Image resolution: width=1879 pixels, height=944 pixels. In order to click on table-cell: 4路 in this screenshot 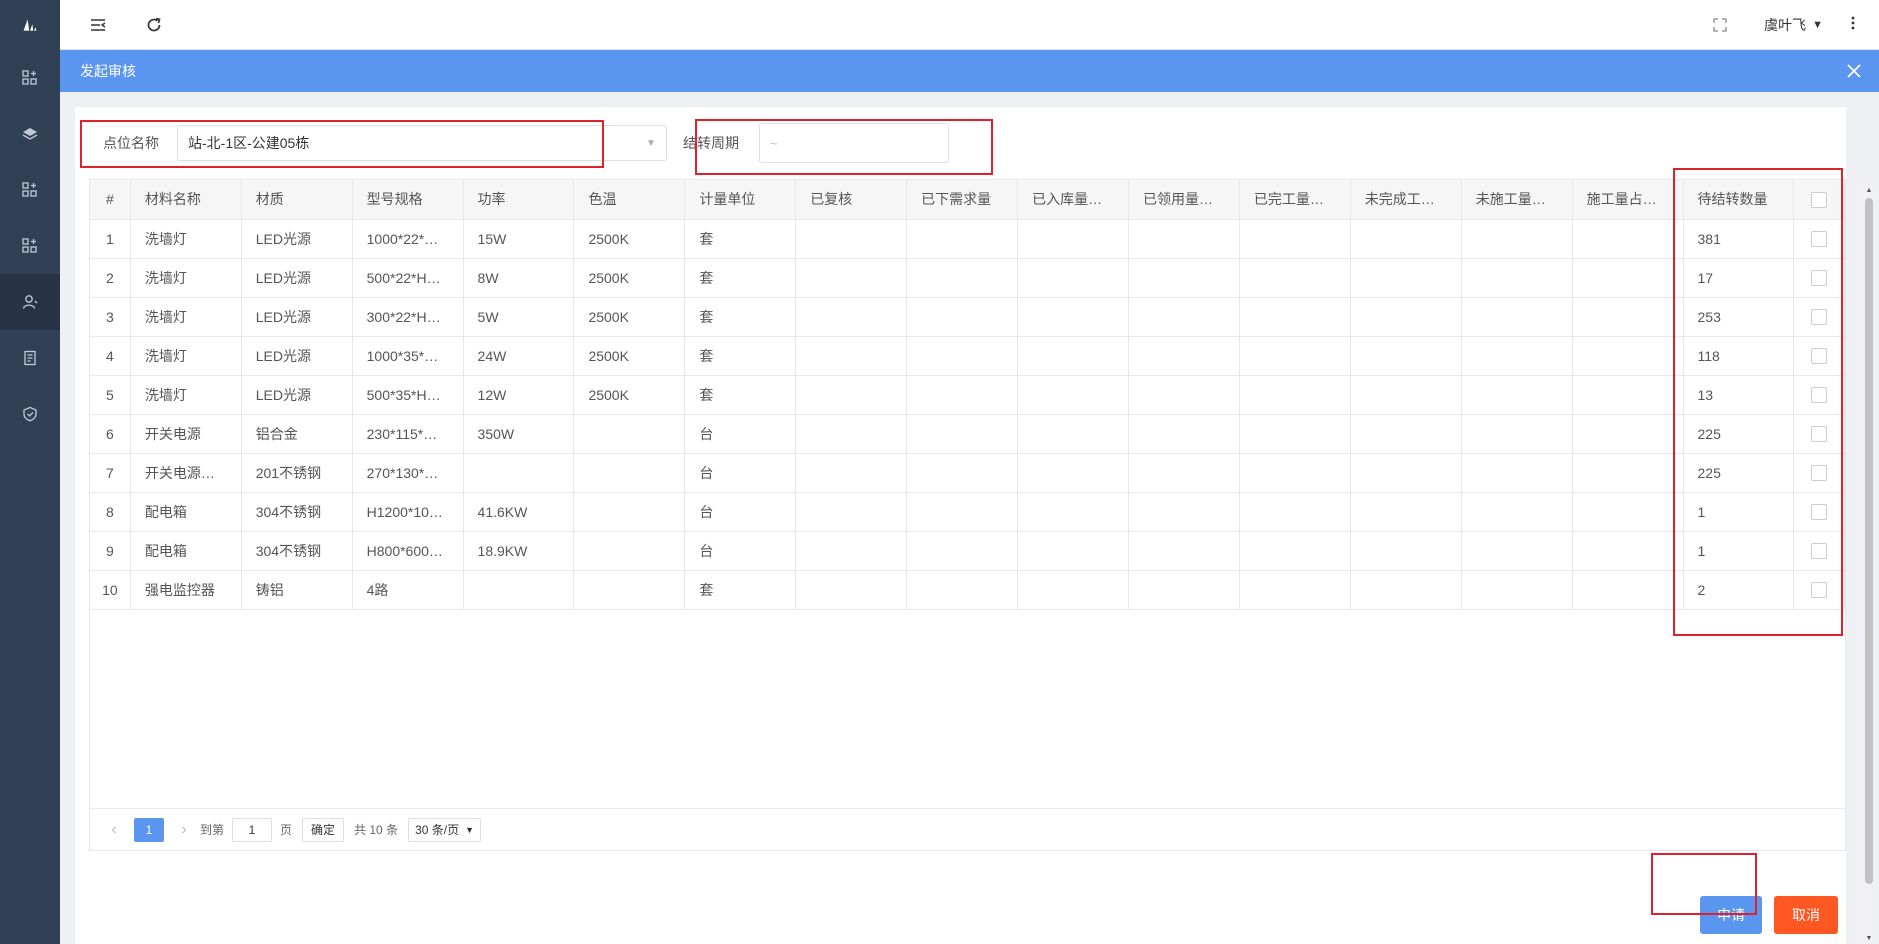, I will do `click(408, 590)`.